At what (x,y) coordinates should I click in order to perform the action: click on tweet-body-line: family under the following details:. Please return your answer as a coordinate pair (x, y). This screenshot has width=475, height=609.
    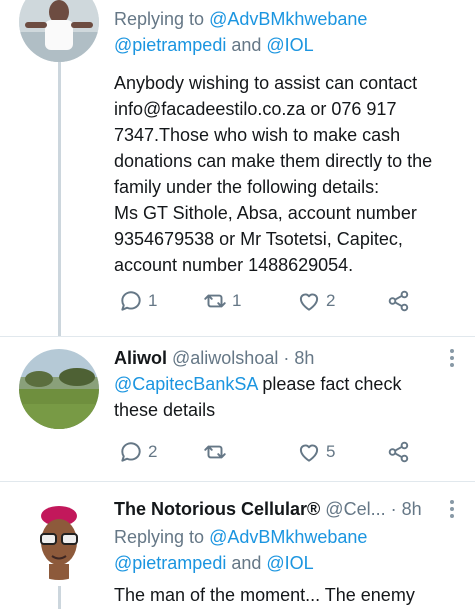
    Looking at the image, I should click on (247, 187).